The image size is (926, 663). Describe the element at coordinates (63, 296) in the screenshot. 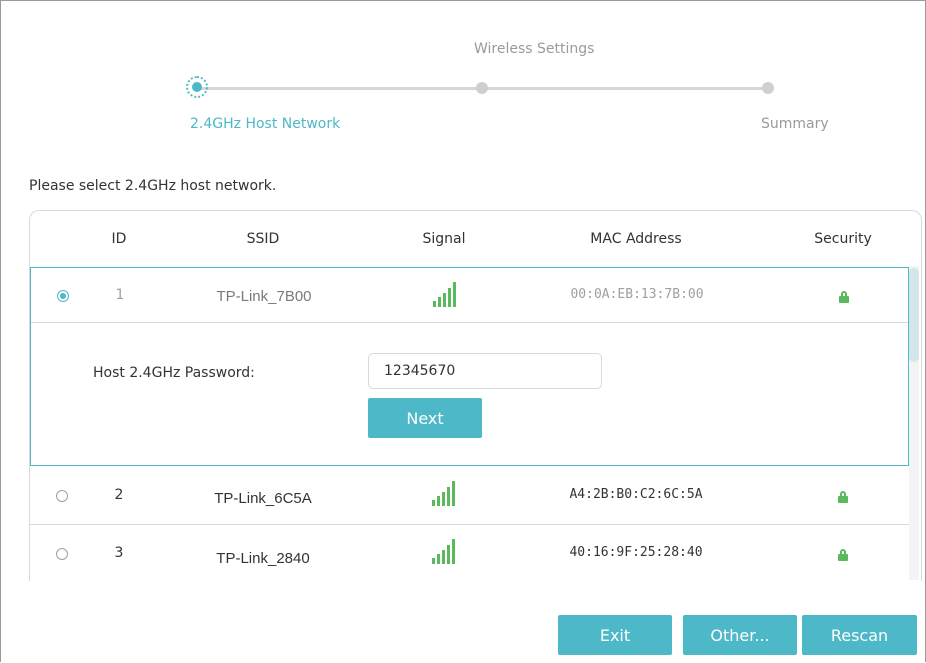

I see `row-1-radio` at that location.